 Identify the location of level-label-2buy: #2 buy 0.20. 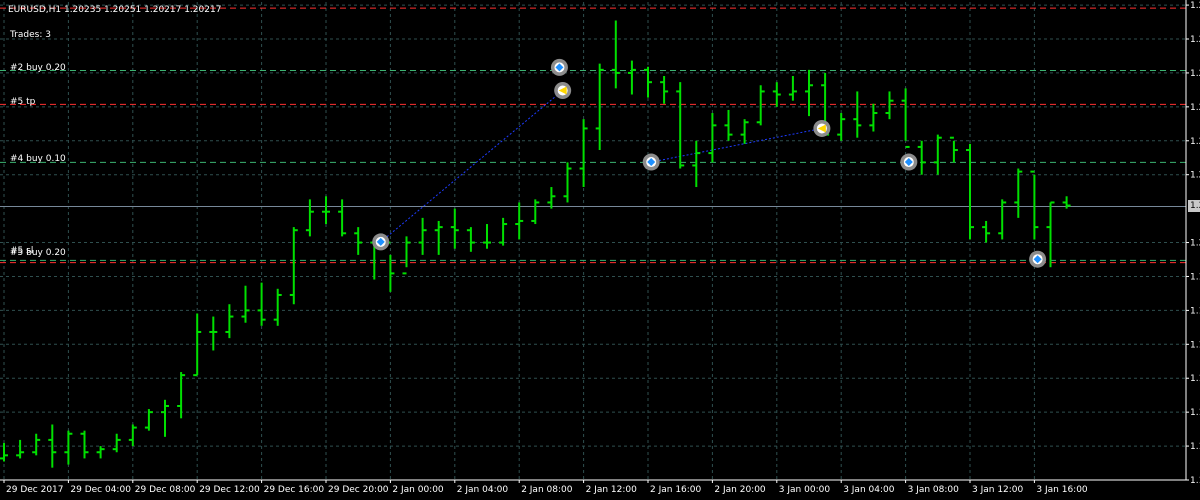
(38, 68).